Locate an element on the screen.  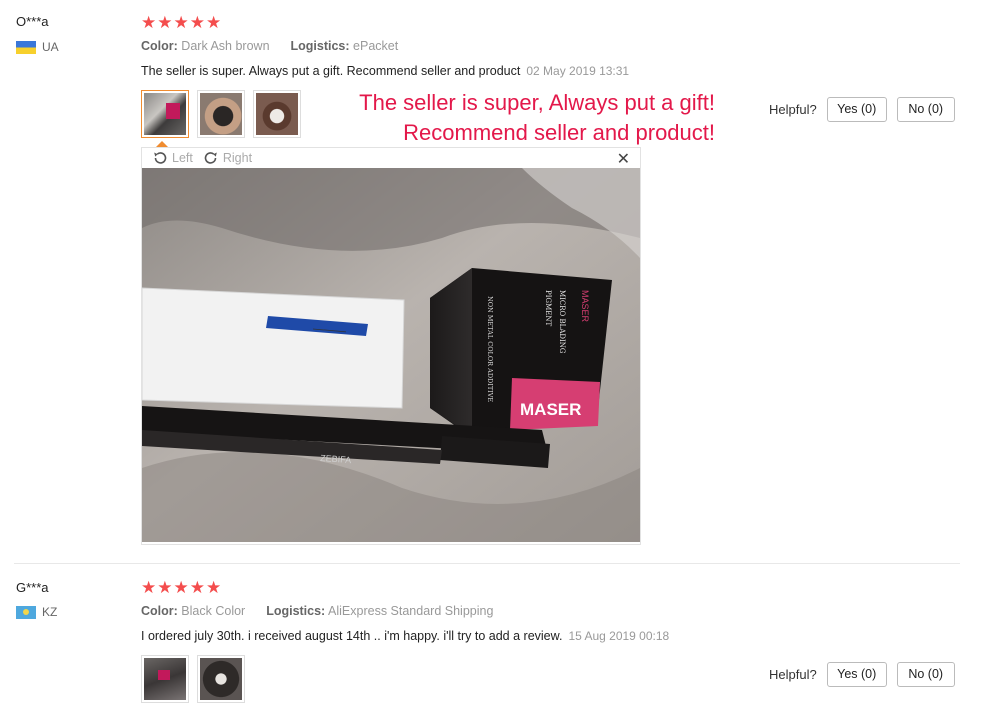
box-text-1: MICRO BLADING is located at coordinates (562, 322).